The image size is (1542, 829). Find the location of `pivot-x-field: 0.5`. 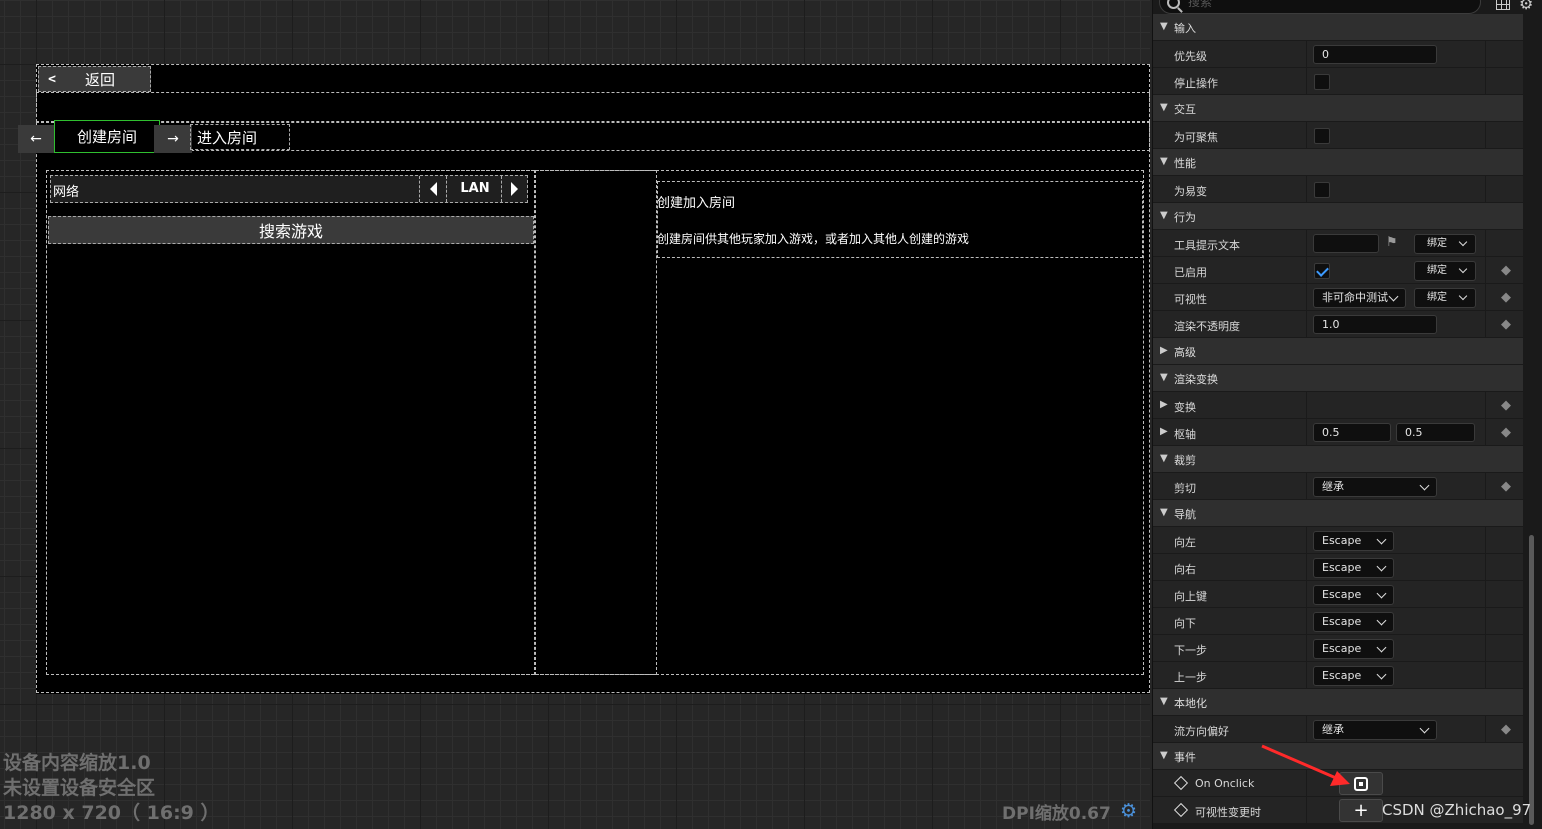

pivot-x-field: 0.5 is located at coordinates (1352, 432).